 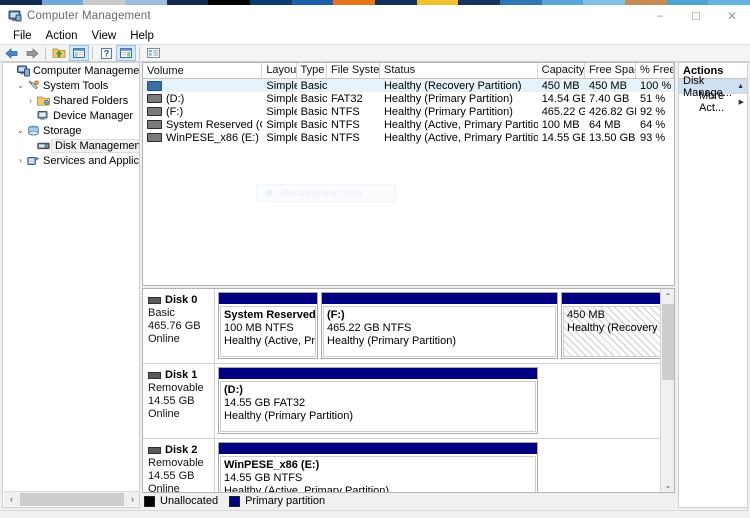 I want to click on partition-status: Healthy (Recovery Partitic, so click(x=616, y=328).